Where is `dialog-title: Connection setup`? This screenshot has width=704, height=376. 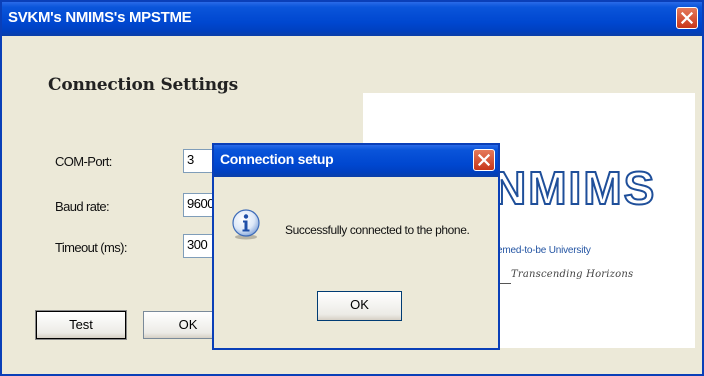 dialog-title: Connection setup is located at coordinates (277, 159).